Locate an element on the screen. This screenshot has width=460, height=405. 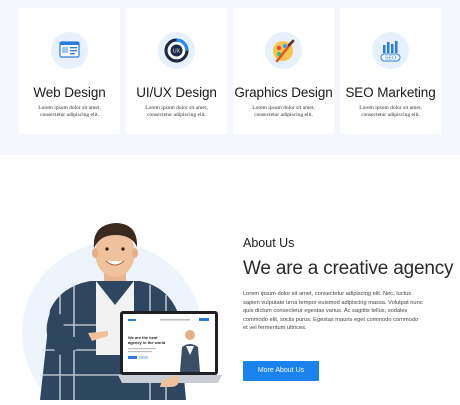
graphics-icon is located at coordinates (283, 50).